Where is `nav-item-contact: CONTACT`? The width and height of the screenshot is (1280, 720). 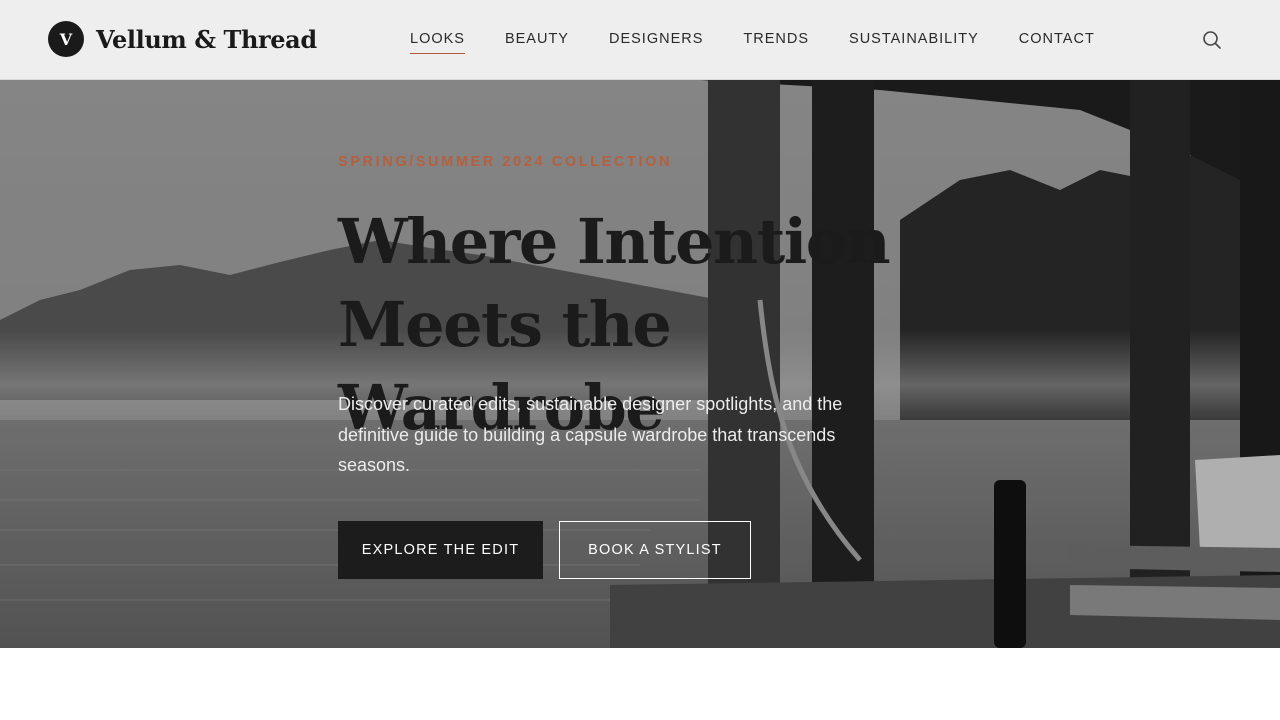
nav-item-contact: CONTACT is located at coordinates (1057, 42).